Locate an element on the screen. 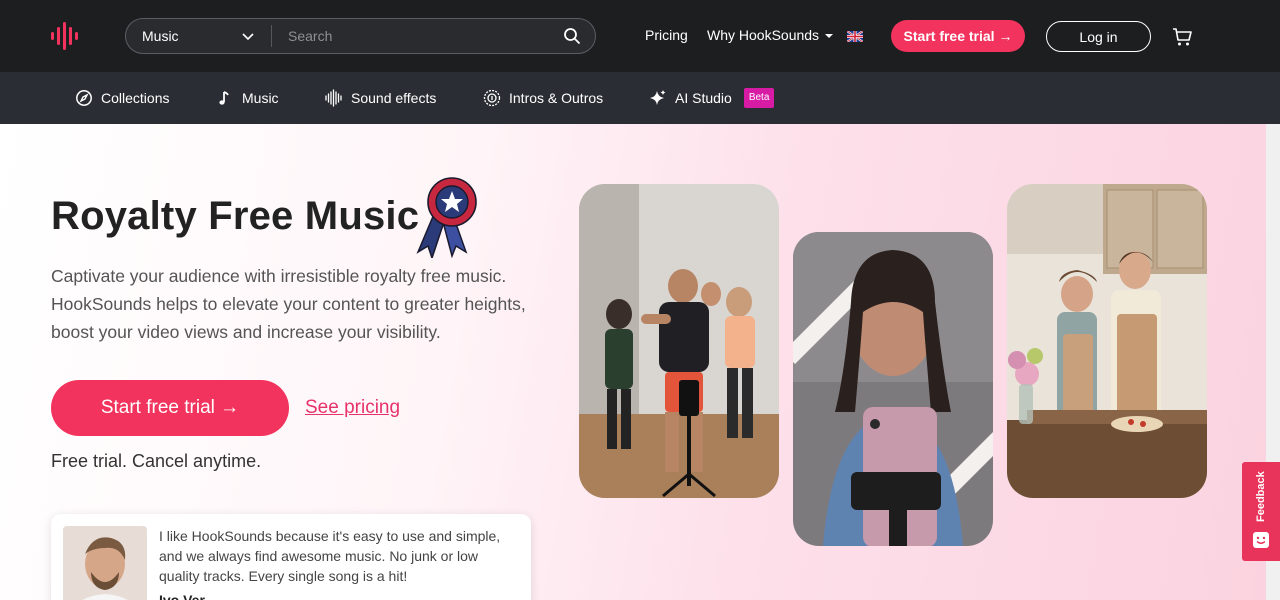 This screenshot has width=1280, height=600. subnav-item-label: AI Studio is located at coordinates (703, 98).